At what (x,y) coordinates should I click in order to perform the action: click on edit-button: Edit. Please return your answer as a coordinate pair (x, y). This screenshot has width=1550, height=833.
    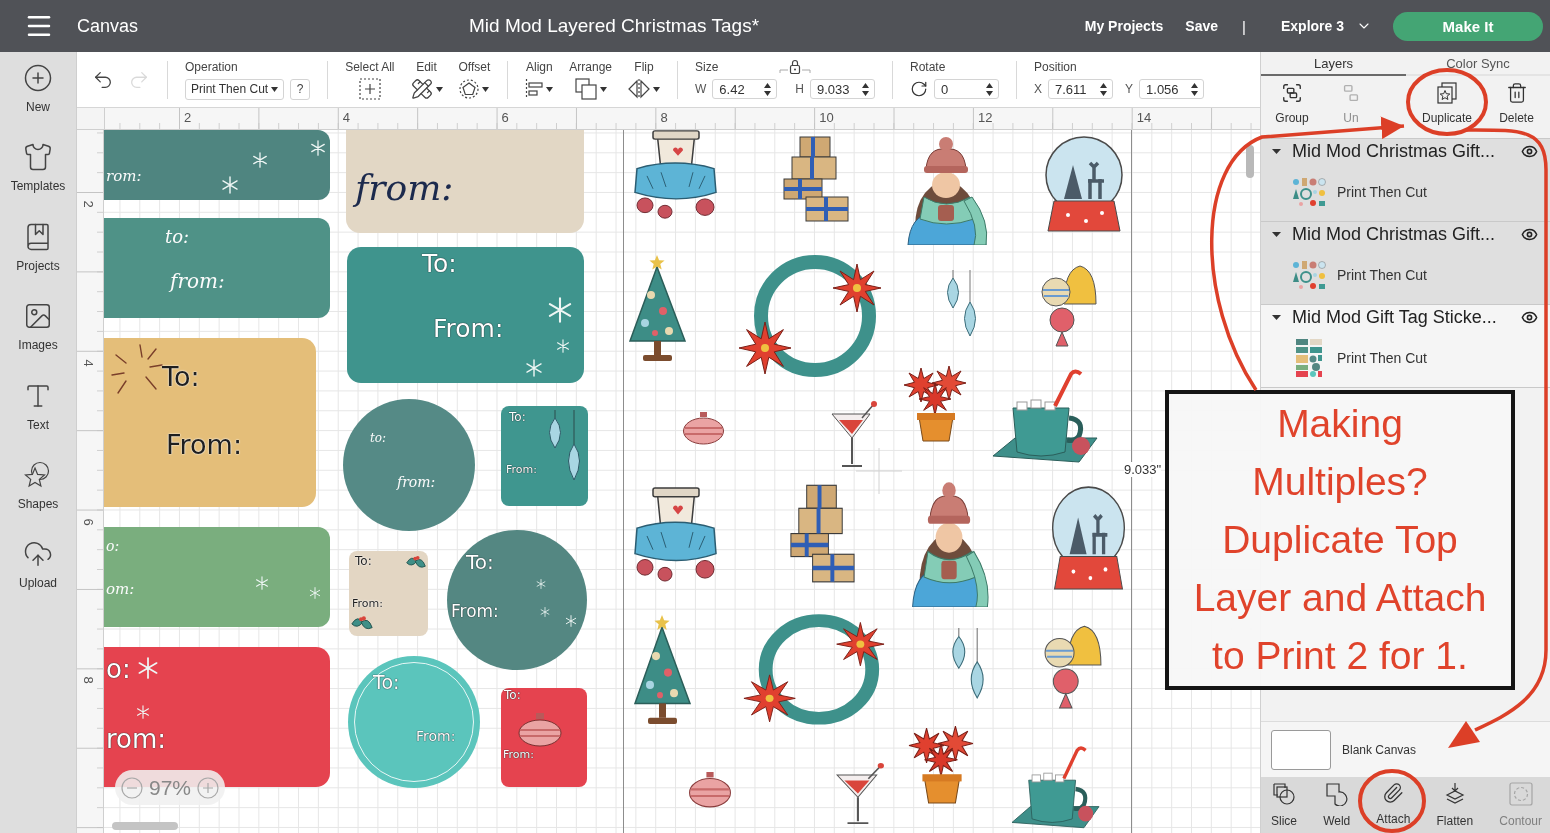
    Looking at the image, I should click on (426, 79).